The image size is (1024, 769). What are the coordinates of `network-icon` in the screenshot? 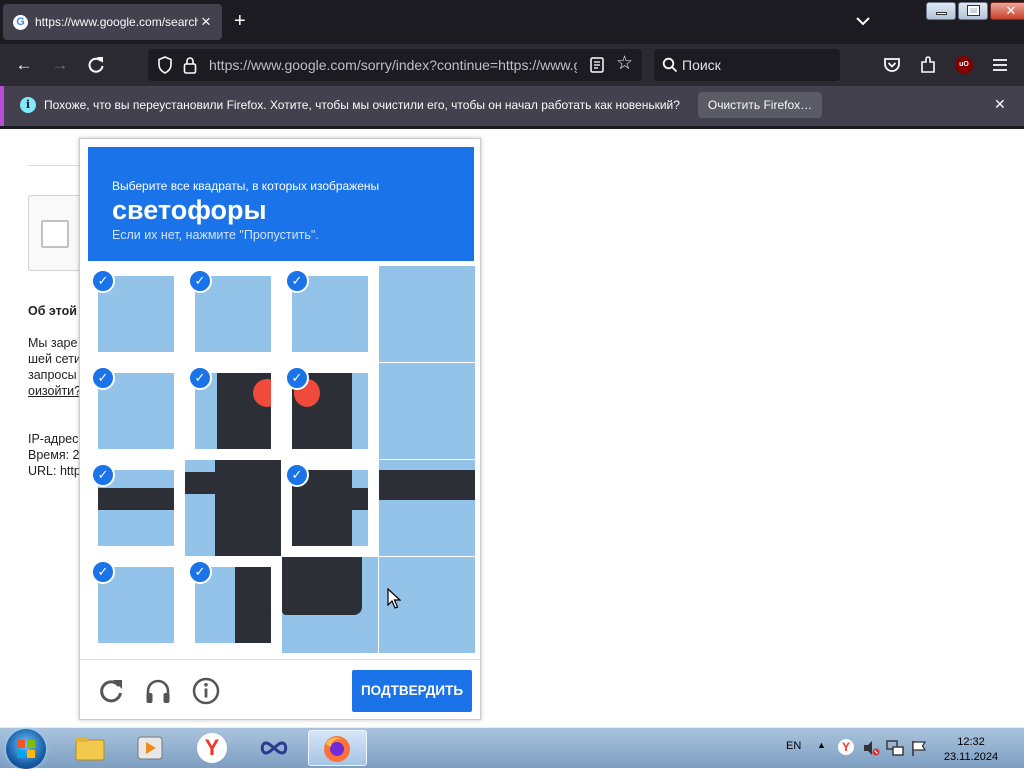 It's located at (895, 748).